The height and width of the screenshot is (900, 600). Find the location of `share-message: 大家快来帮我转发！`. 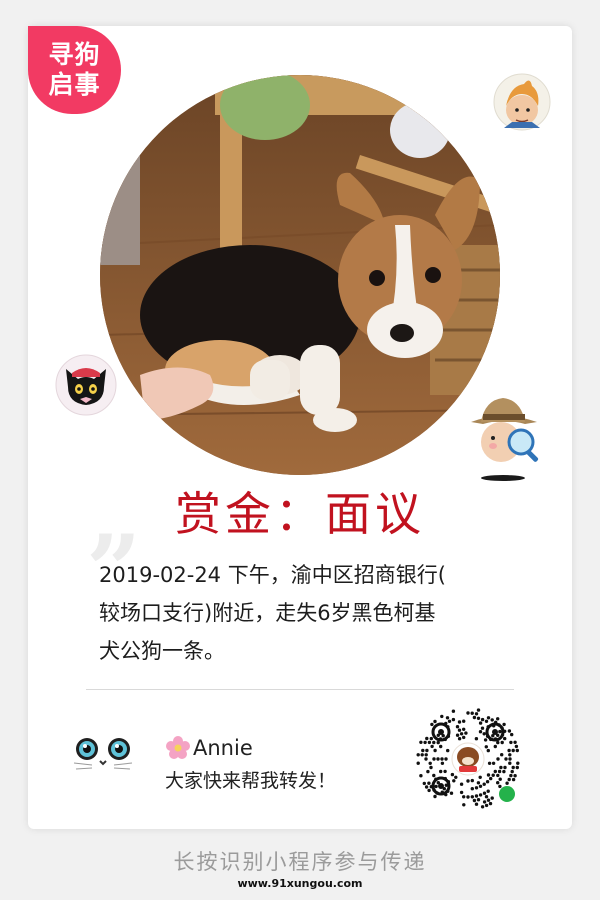

share-message: 大家快来帮我转发！ is located at coordinates (251, 781).